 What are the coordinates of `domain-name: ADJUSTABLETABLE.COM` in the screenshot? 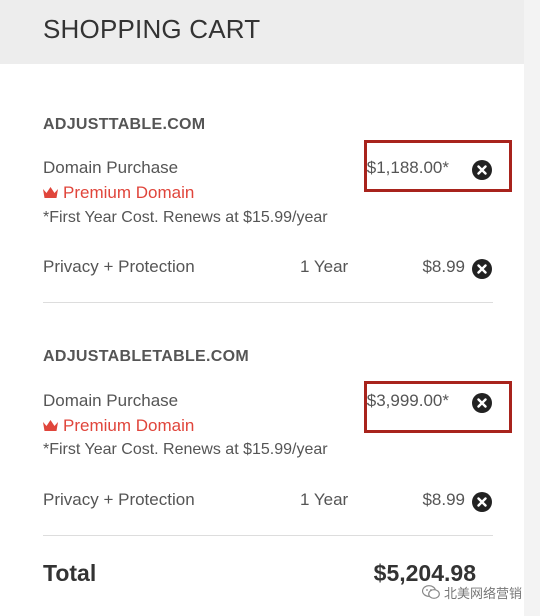 It's located at (146, 356).